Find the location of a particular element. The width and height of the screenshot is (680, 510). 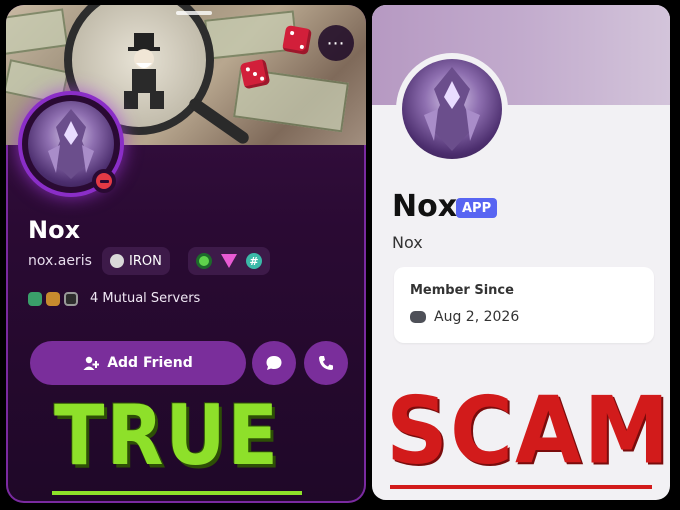

monopoly-man-illustration is located at coordinates (144, 71).